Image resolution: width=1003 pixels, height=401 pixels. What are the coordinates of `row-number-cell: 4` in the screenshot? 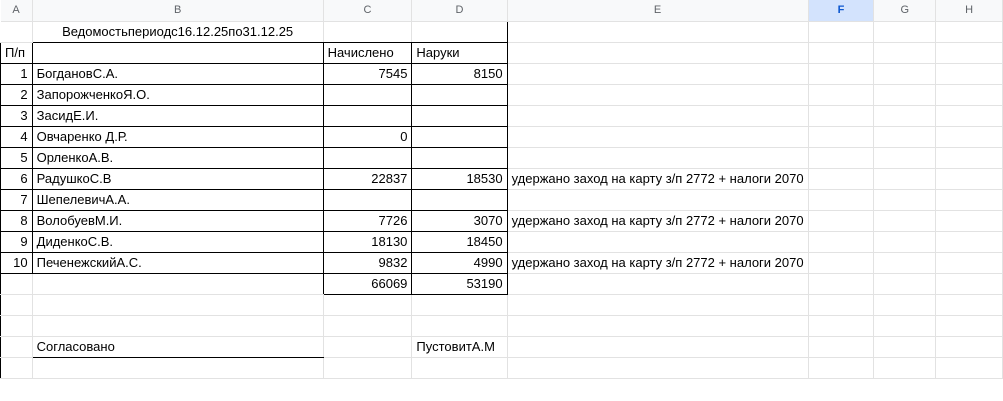 It's located at (16, 136).